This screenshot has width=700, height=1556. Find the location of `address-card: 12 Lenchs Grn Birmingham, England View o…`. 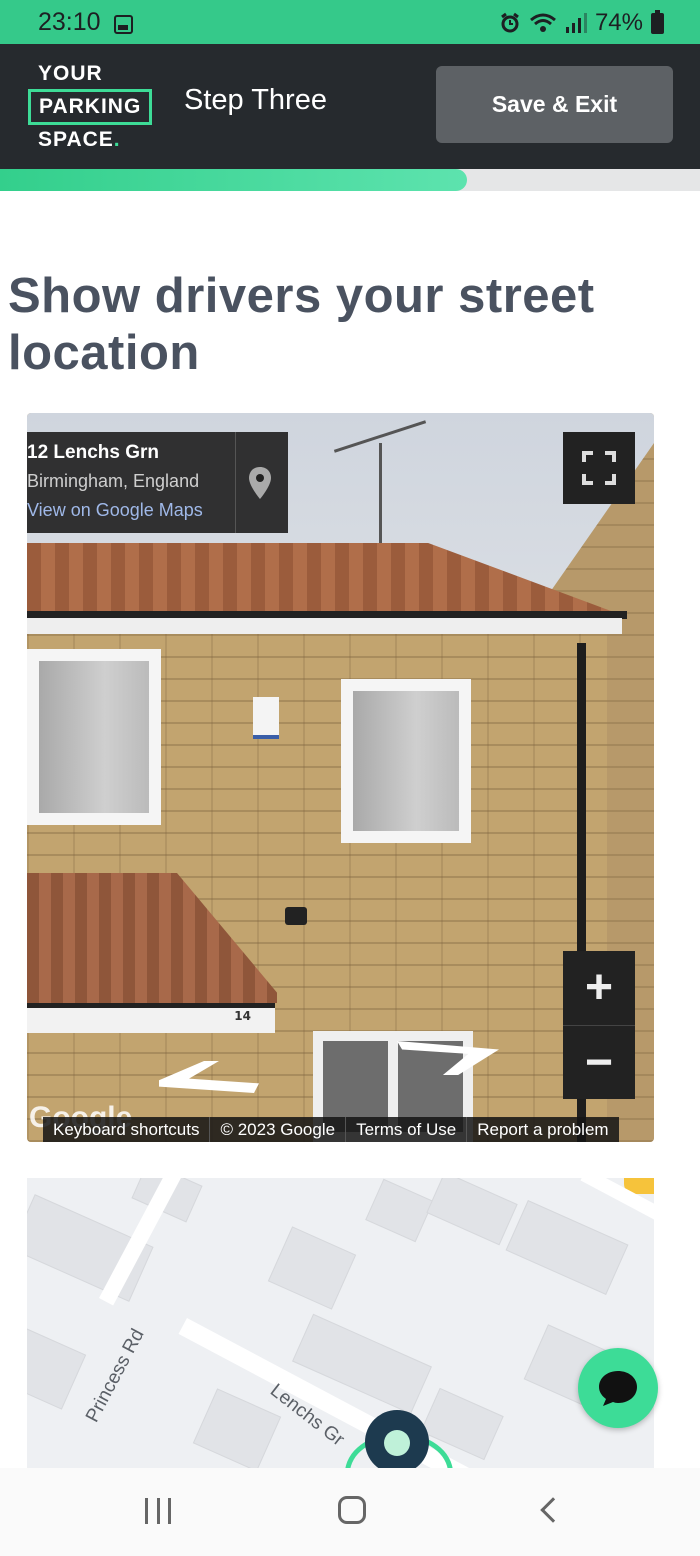

address-card: 12 Lenchs Grn Birmingham, England View o… is located at coordinates (157, 482).